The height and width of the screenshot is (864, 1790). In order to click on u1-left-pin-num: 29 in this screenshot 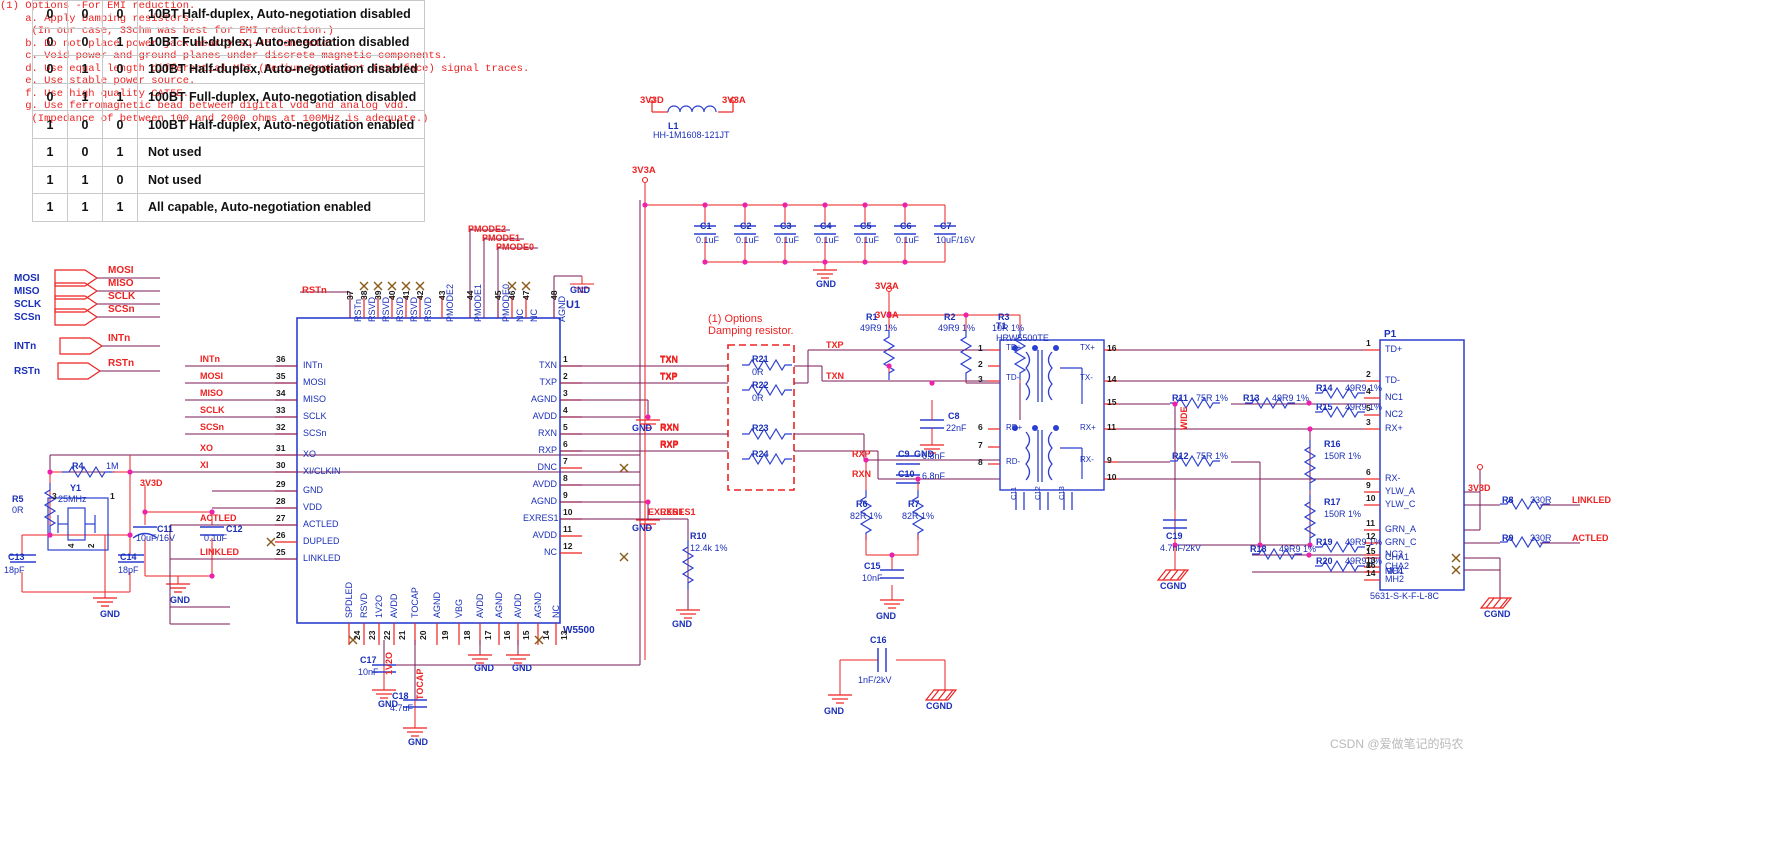, I will do `click(281, 484)`.